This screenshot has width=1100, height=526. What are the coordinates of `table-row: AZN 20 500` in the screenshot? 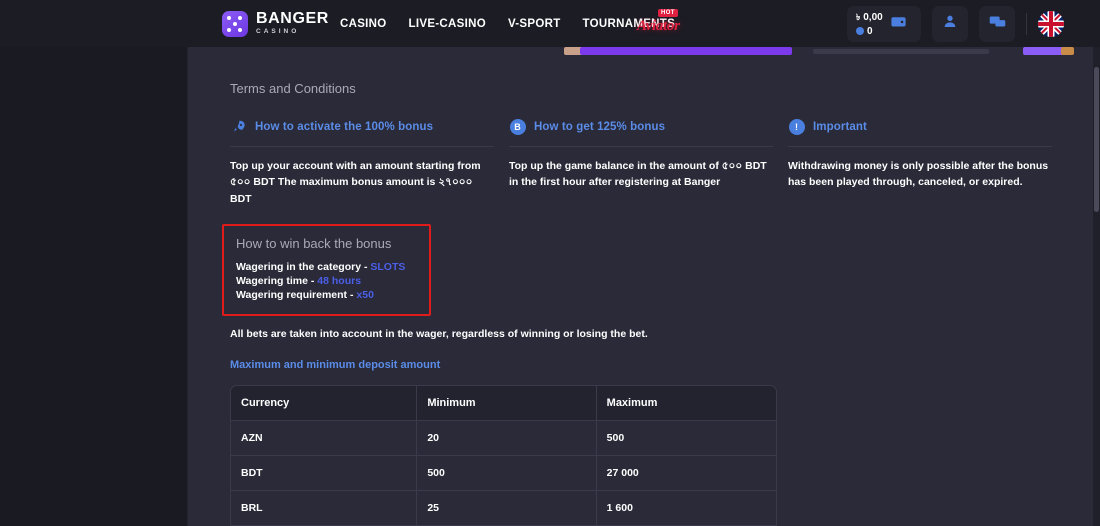 It's located at (503, 439).